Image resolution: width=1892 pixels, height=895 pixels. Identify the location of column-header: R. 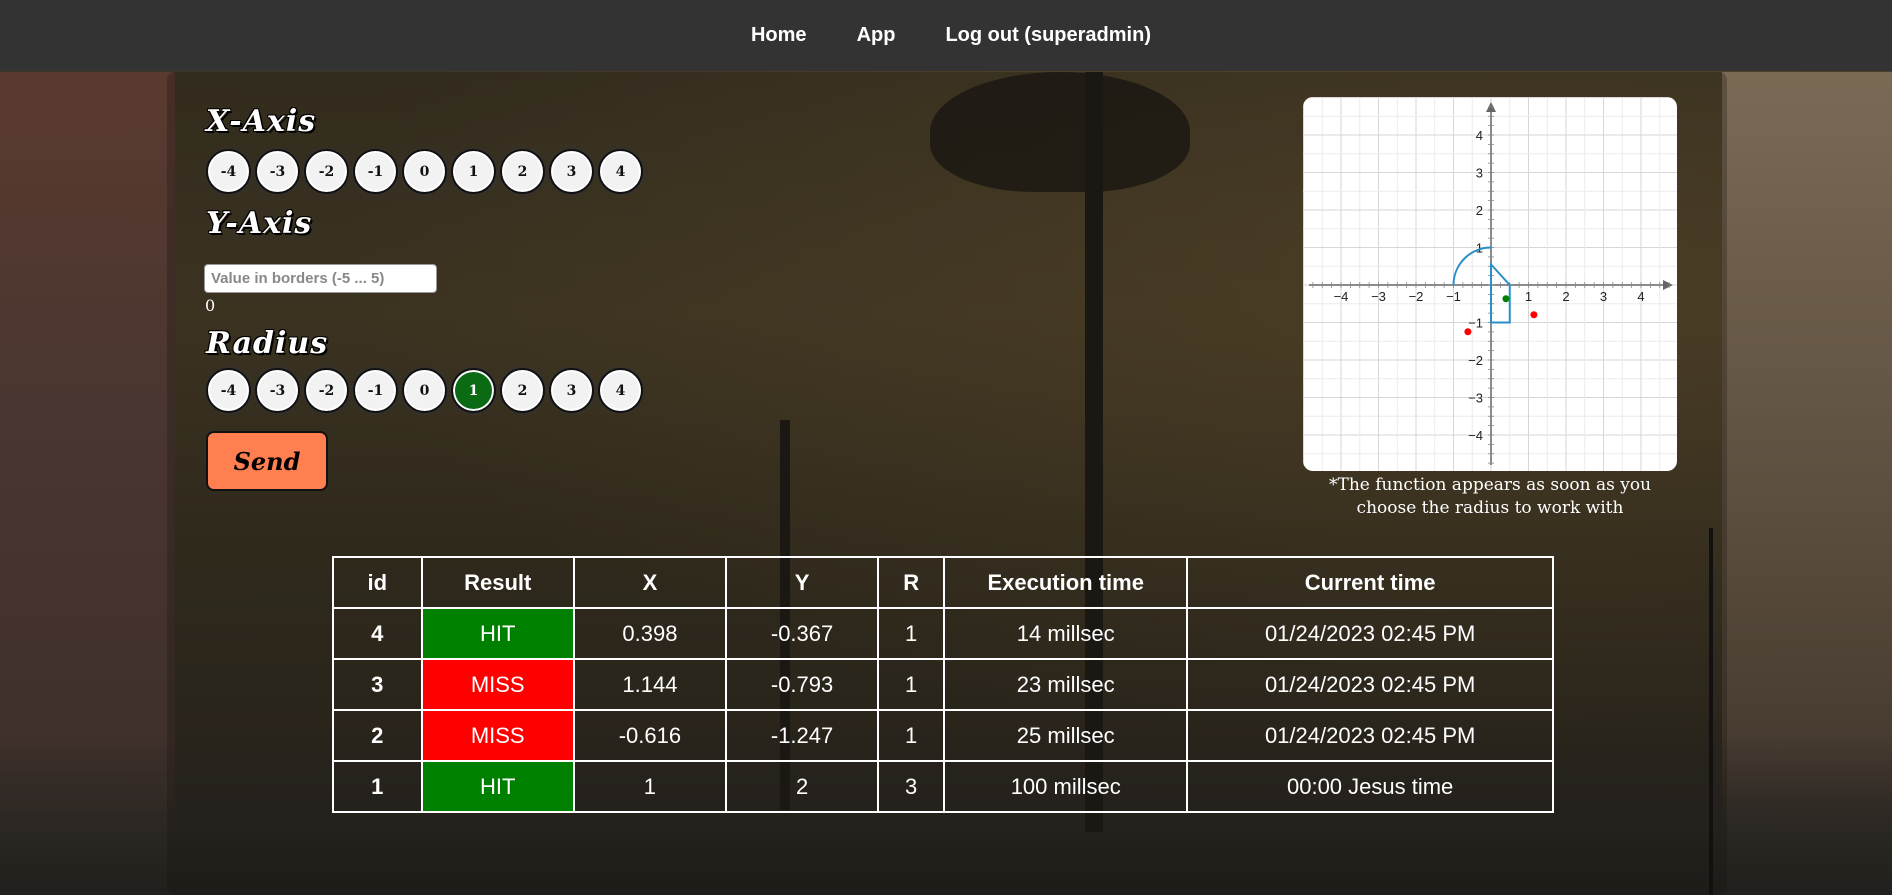
(911, 582).